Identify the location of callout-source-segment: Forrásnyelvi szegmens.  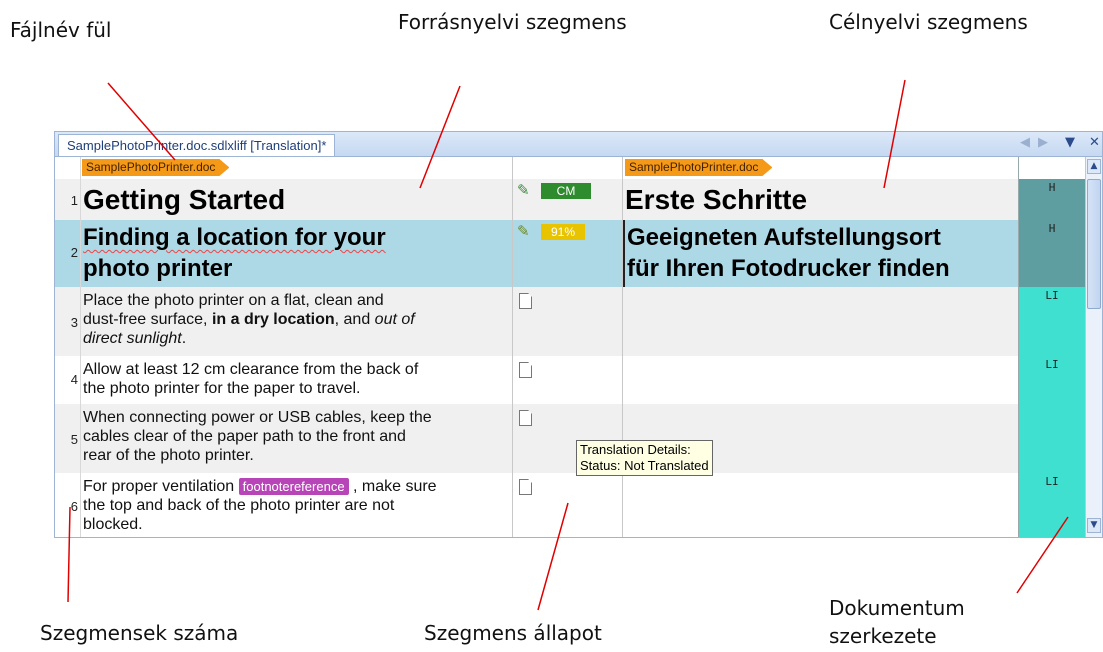
(512, 22).